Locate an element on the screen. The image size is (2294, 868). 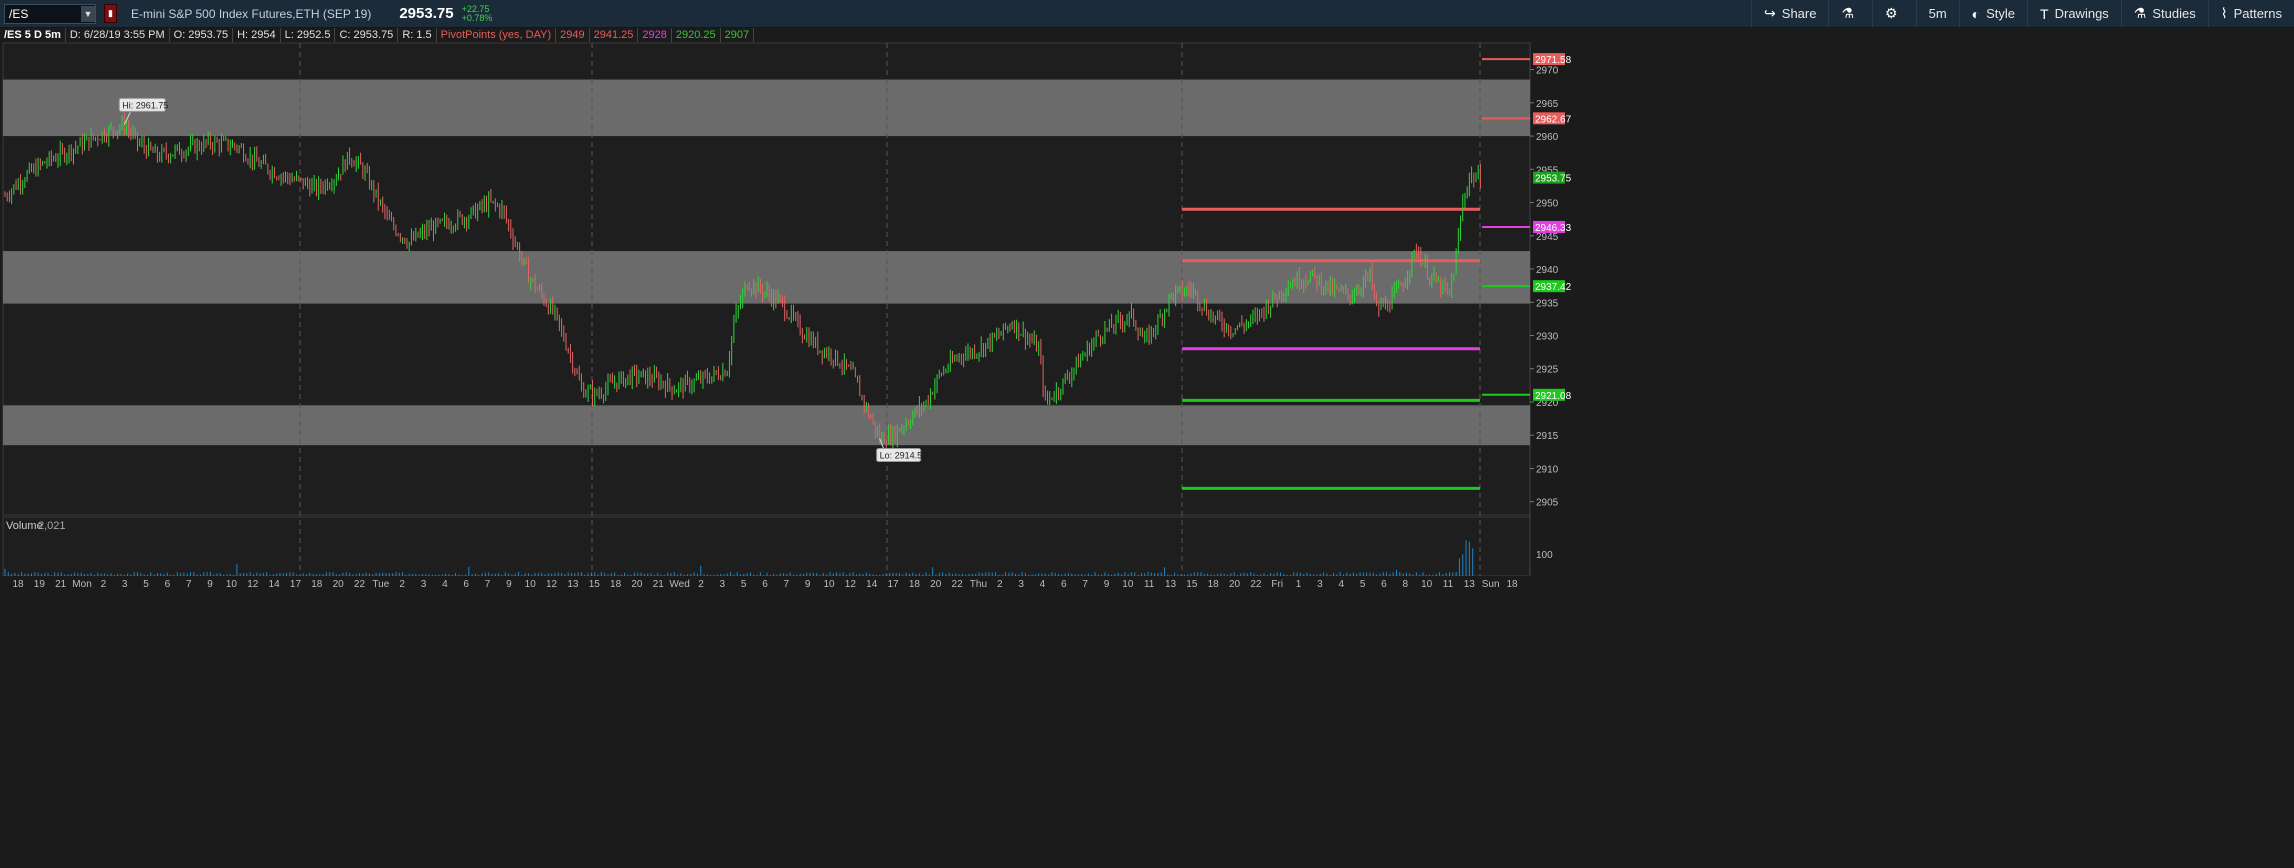
x-tick-label: Sun is located at coordinates (1491, 584).